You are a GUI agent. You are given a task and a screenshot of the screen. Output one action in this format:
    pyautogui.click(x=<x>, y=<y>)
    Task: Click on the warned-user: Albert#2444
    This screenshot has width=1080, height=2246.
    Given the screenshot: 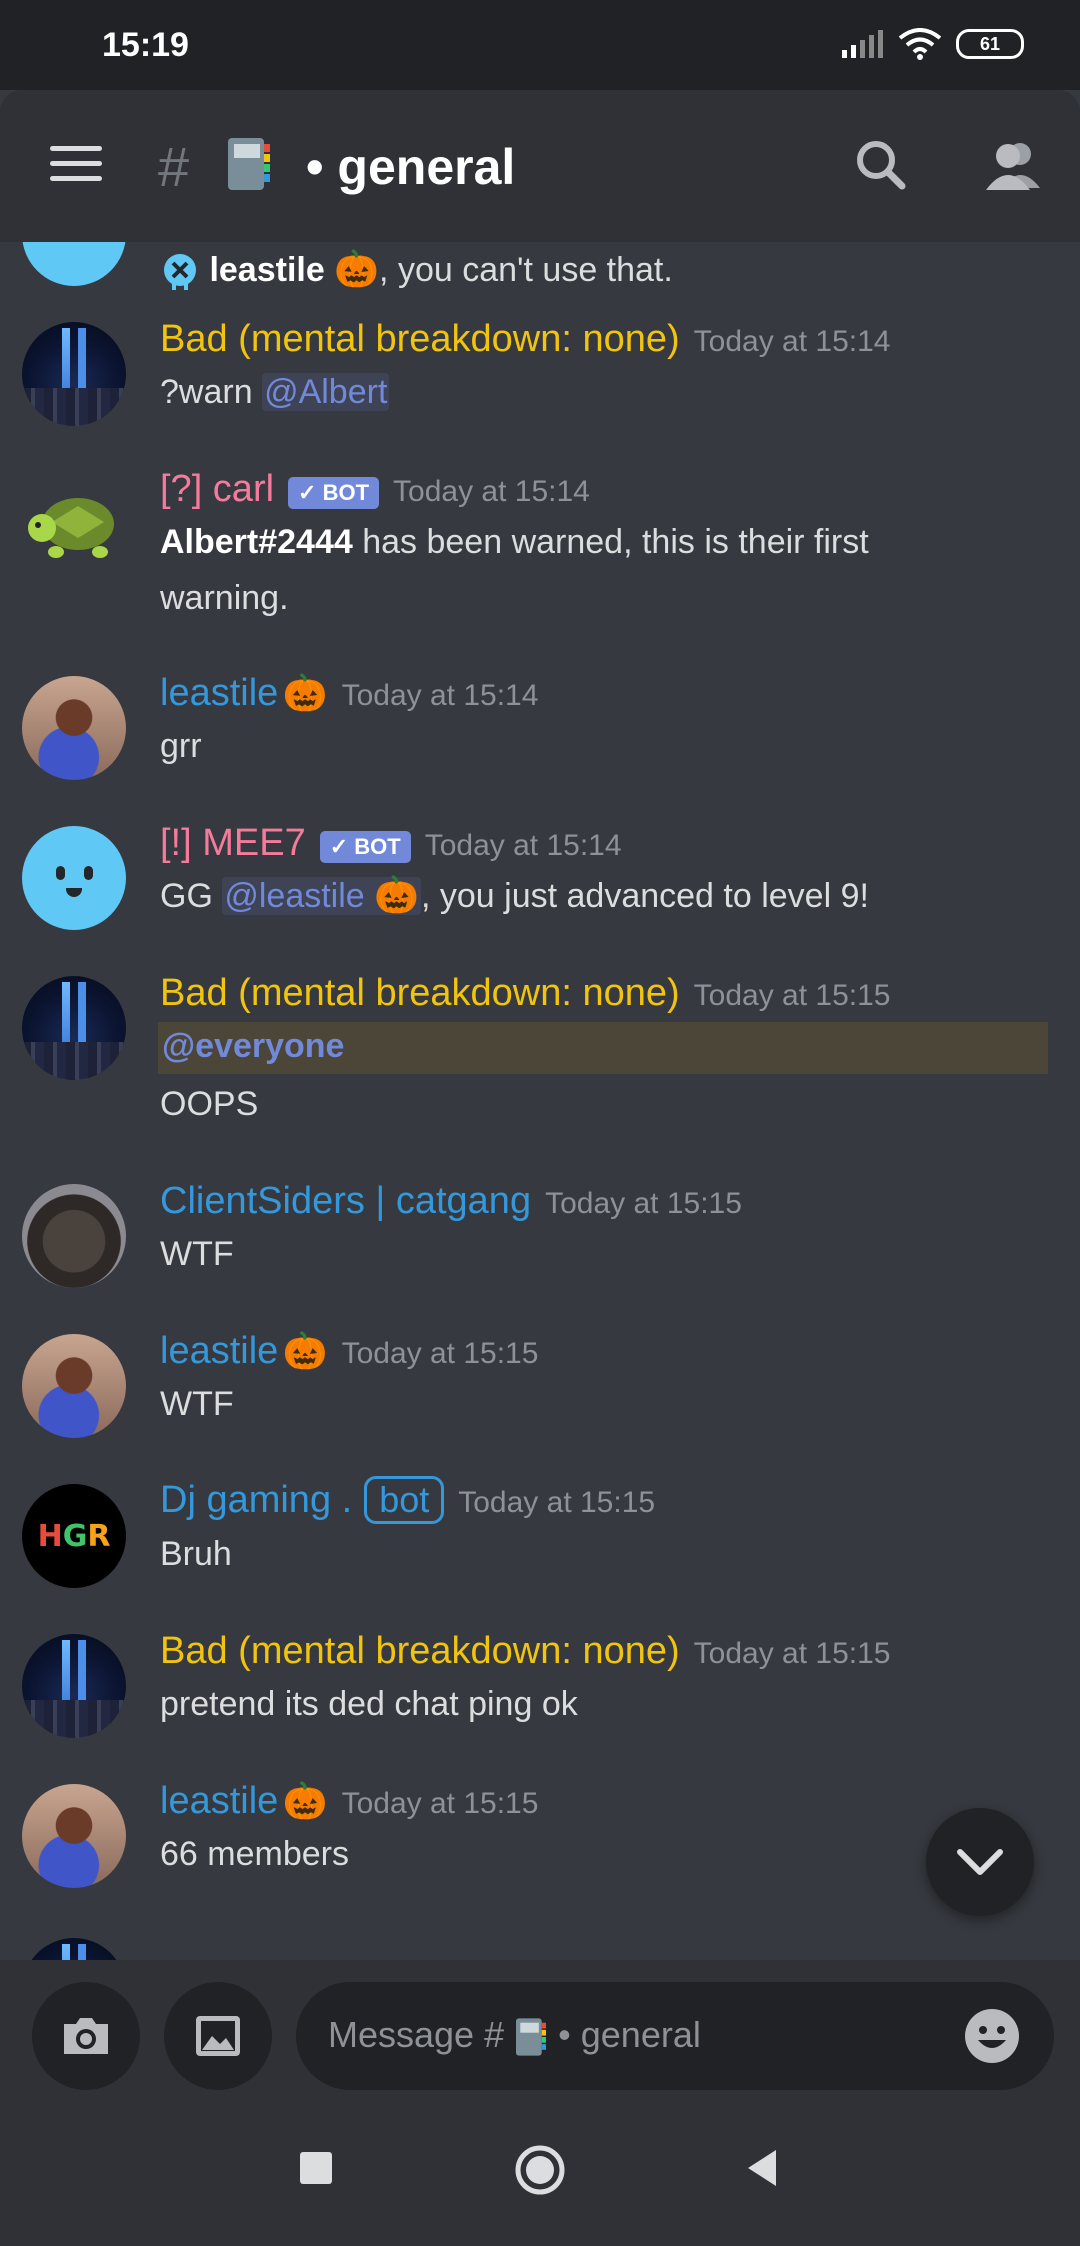 What is the action you would take?
    pyautogui.click(x=256, y=542)
    